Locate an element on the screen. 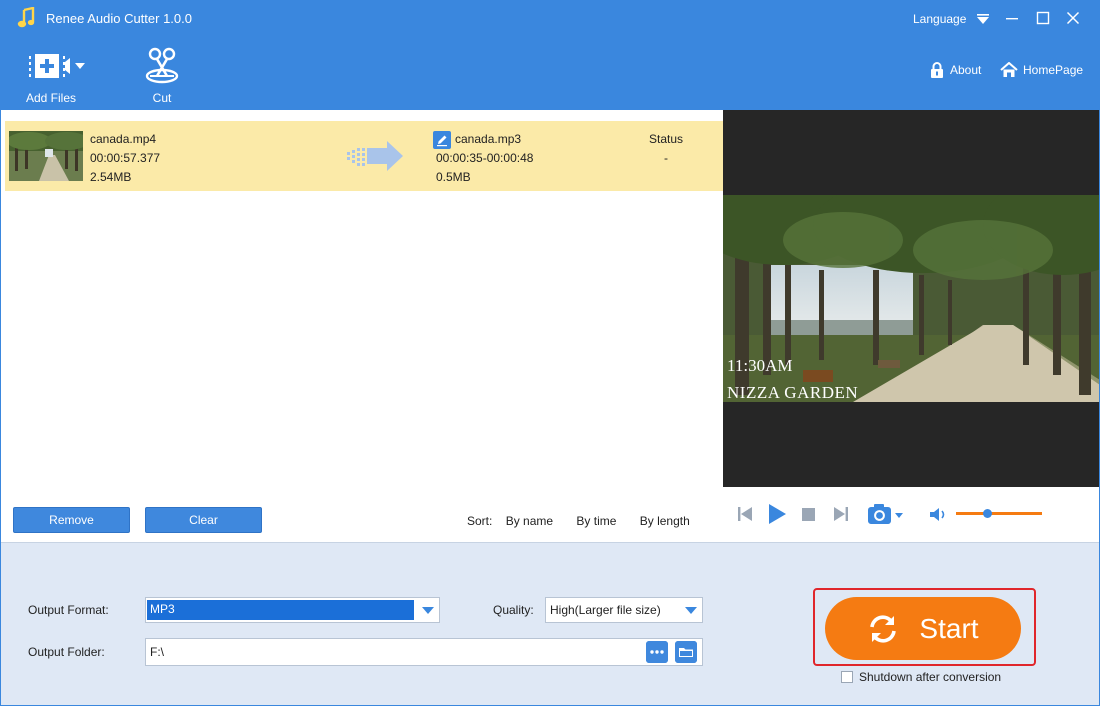 The width and height of the screenshot is (1100, 706). output-file-name: canada.mp3 is located at coordinates (488, 139).